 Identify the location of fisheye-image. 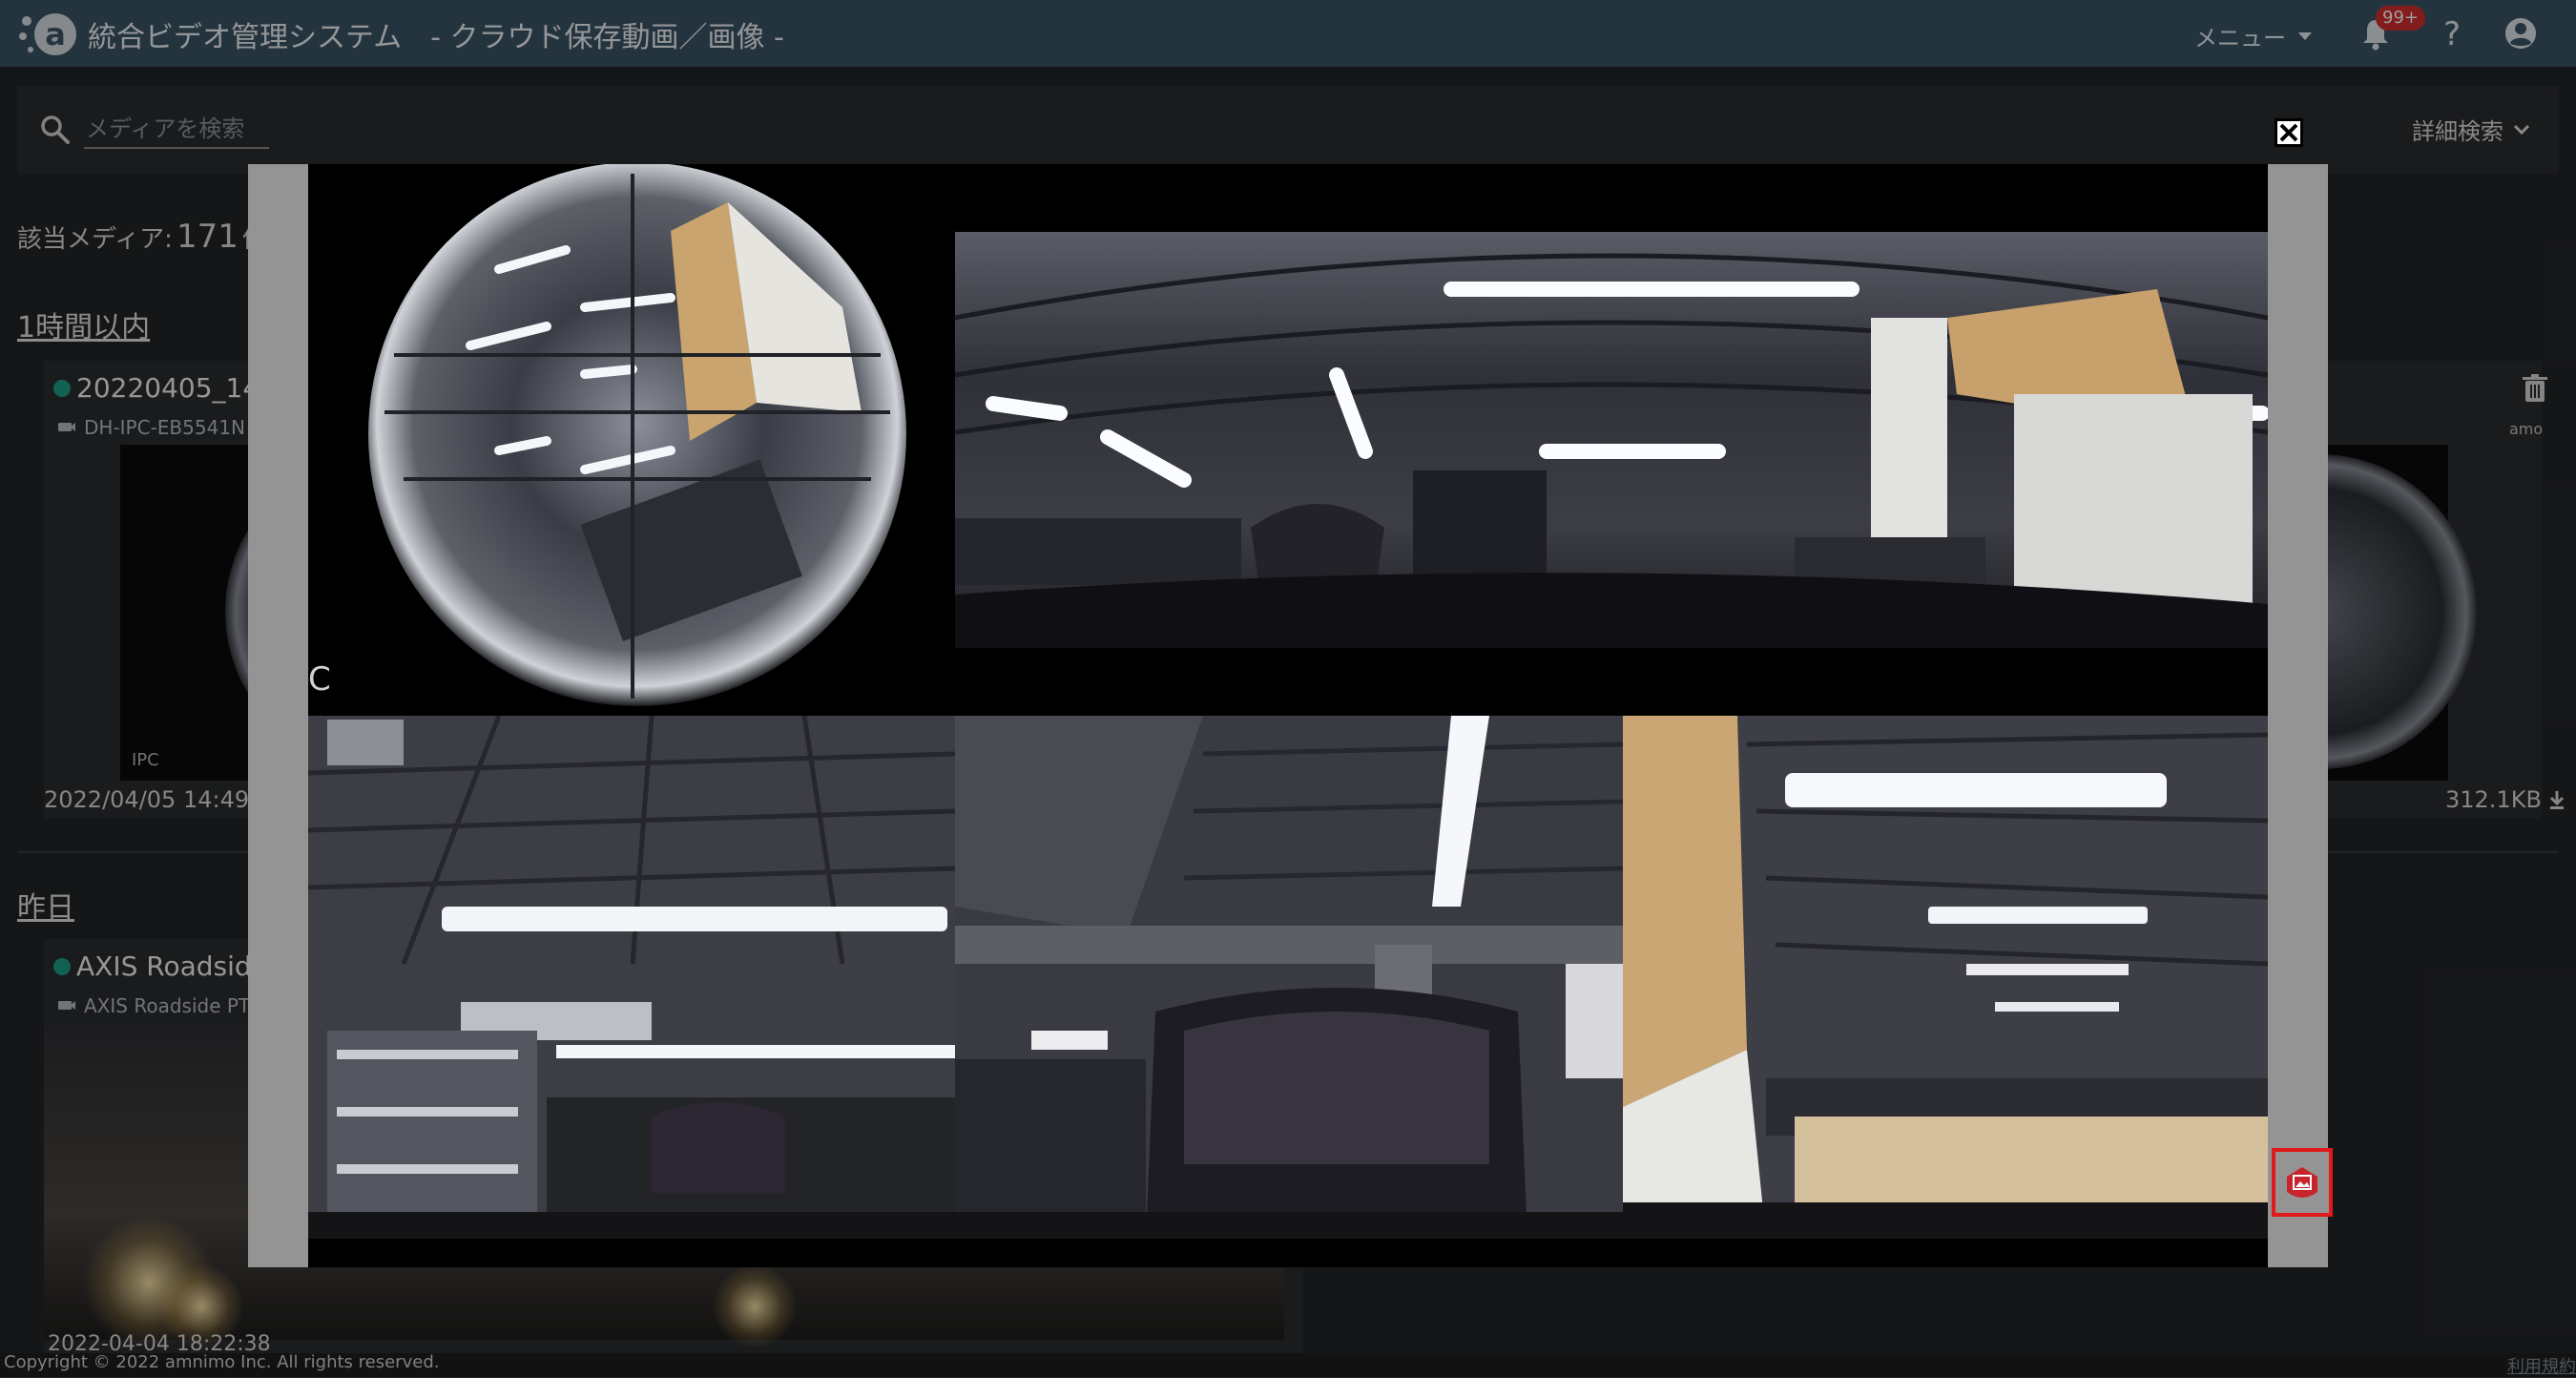
(631, 440).